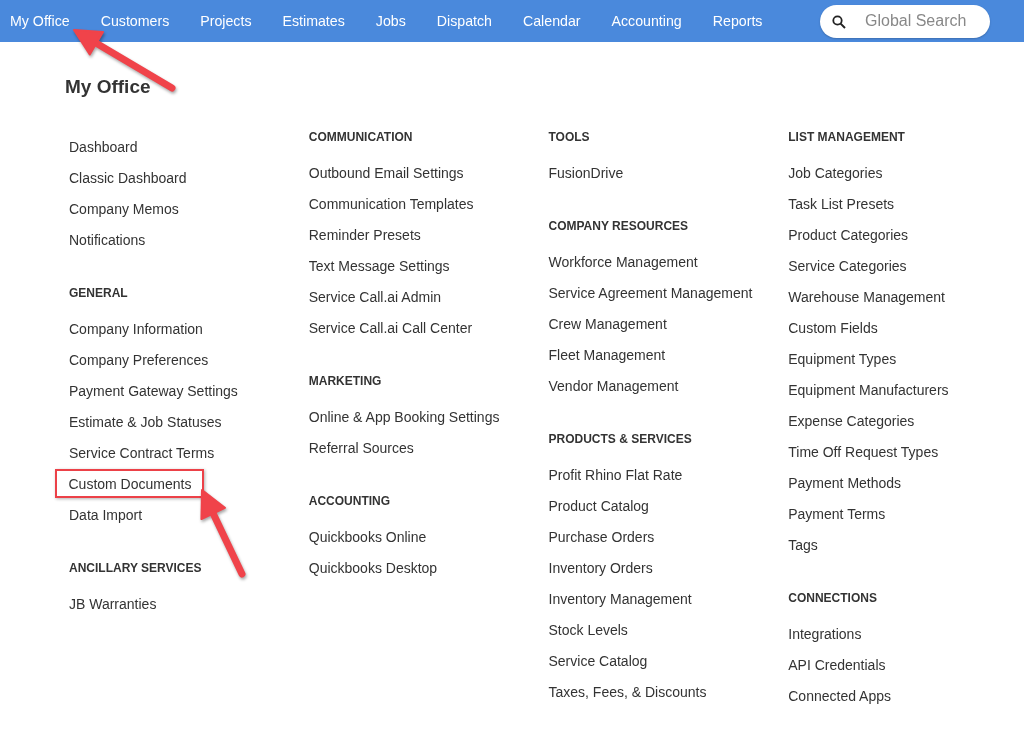  I want to click on menu-link: Product Categories, so click(848, 234).